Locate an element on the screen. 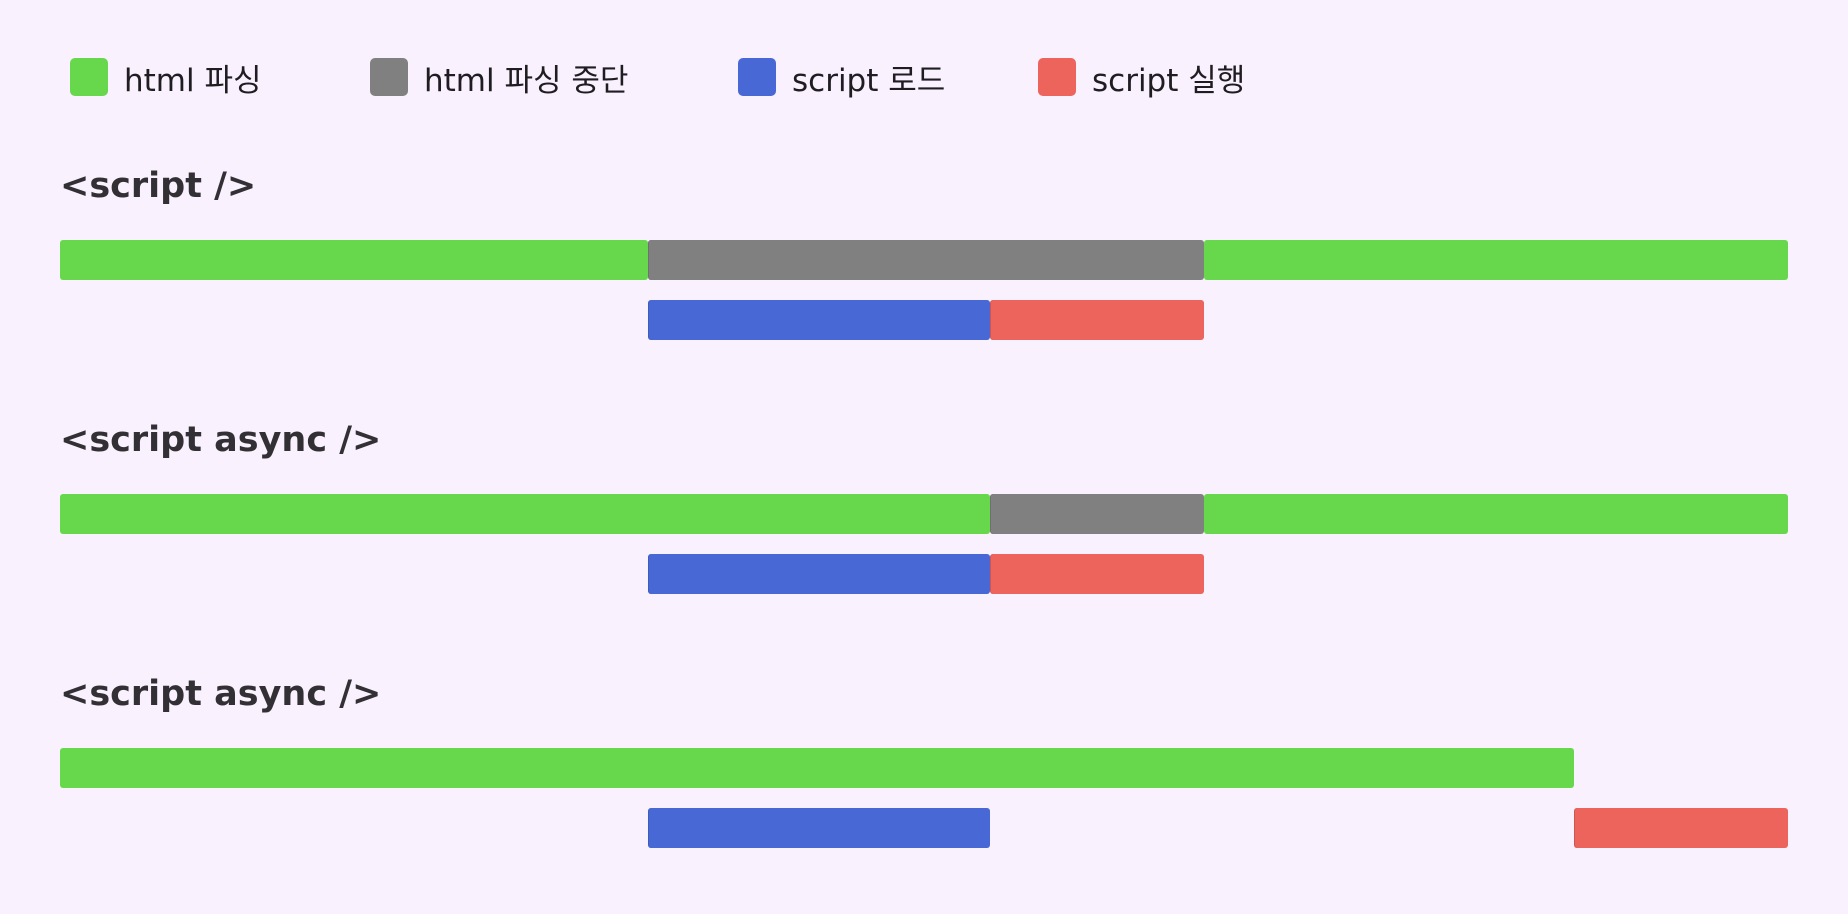 The height and width of the screenshot is (914, 1848). section-title-script-async-2: <script async /> is located at coordinates (221, 694).